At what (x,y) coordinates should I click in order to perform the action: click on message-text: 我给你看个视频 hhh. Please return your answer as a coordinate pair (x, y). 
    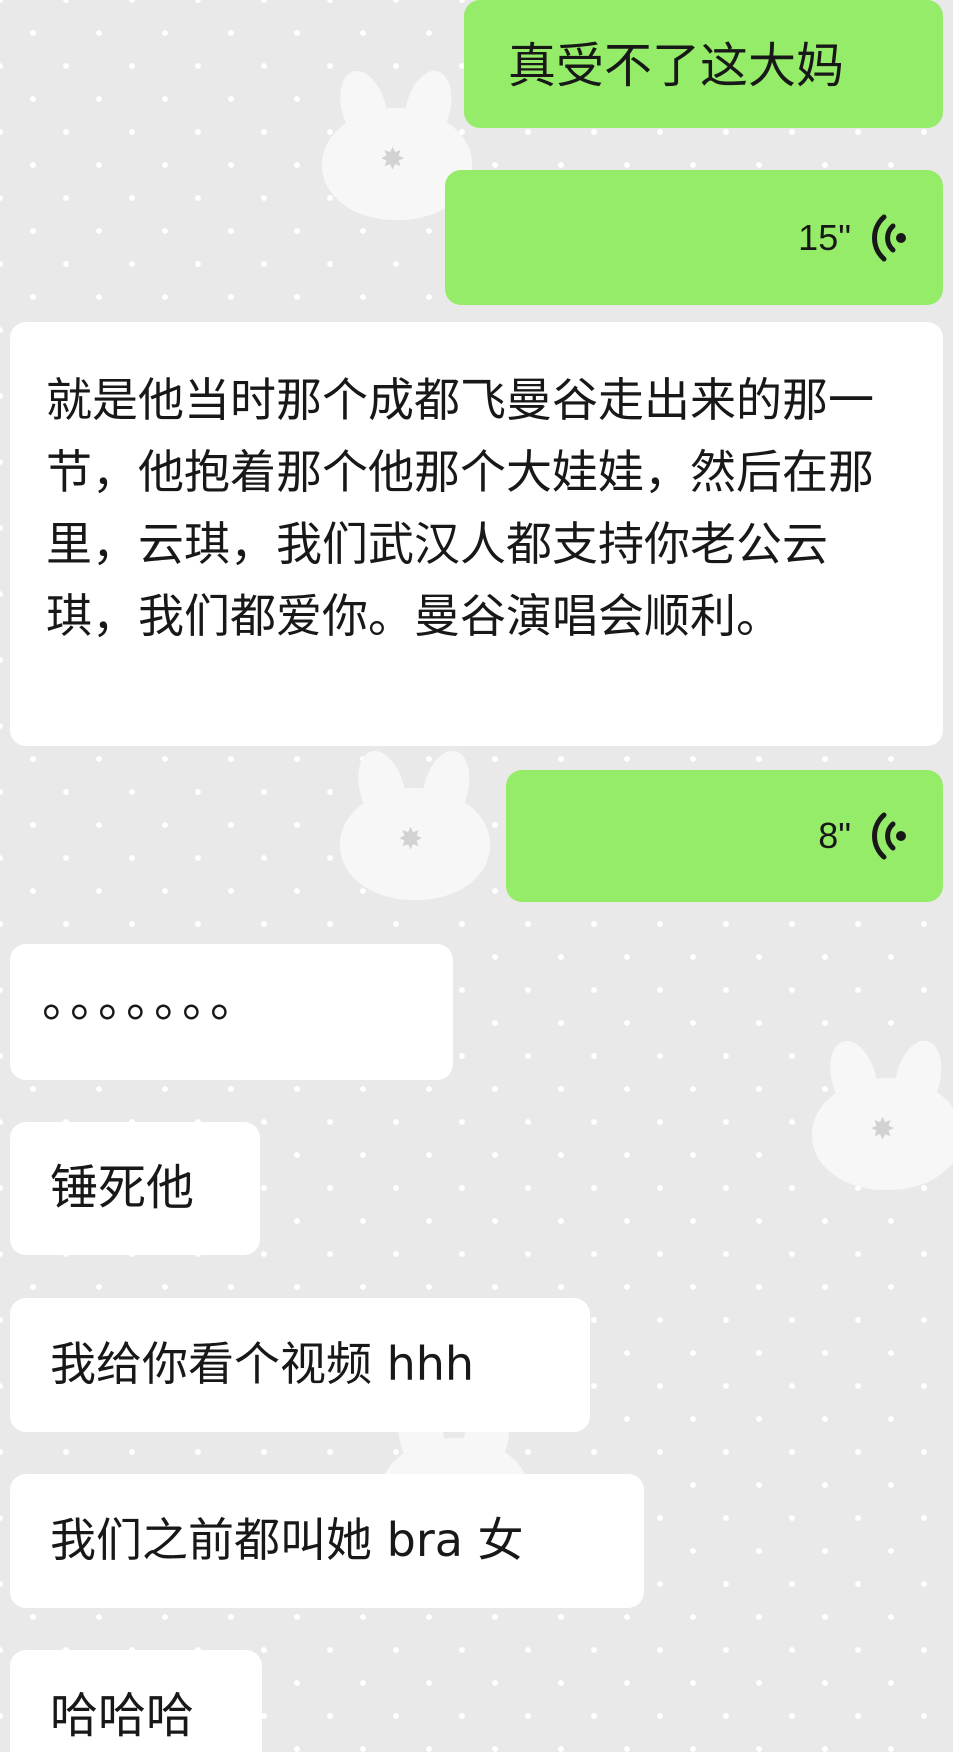
    Looking at the image, I should click on (262, 1364).